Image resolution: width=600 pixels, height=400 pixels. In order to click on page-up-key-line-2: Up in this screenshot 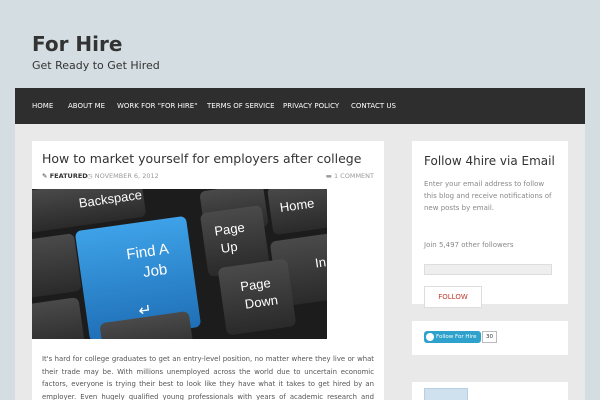, I will do `click(229, 247)`.